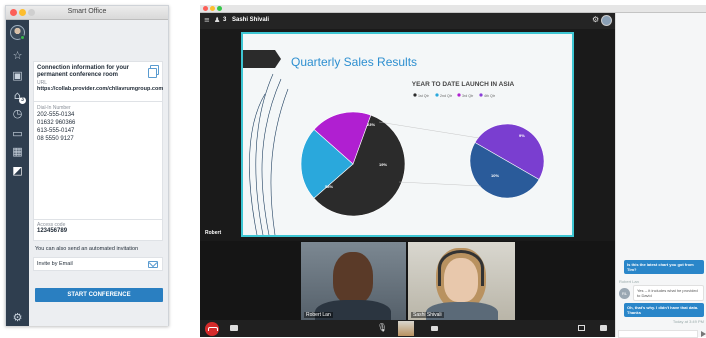 The image size is (706, 338). Describe the element at coordinates (98, 131) in the screenshot. I see `dial-in-number: 613-555-0147` at that location.